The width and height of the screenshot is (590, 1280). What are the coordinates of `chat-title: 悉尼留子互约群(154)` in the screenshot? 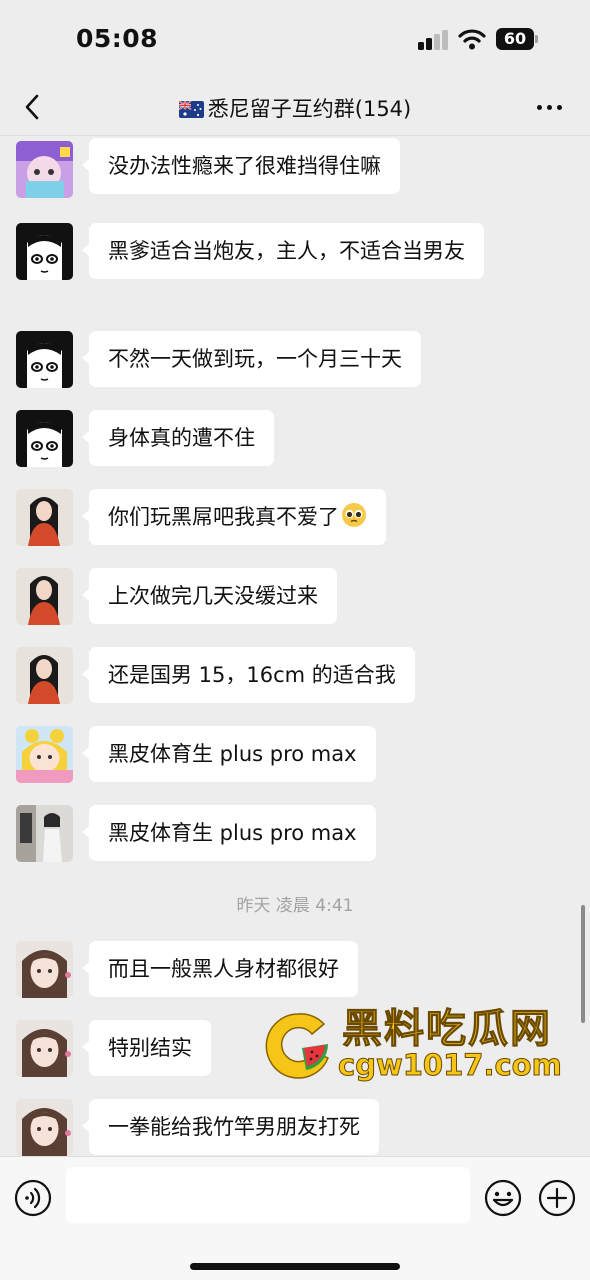 It's located at (295, 108).